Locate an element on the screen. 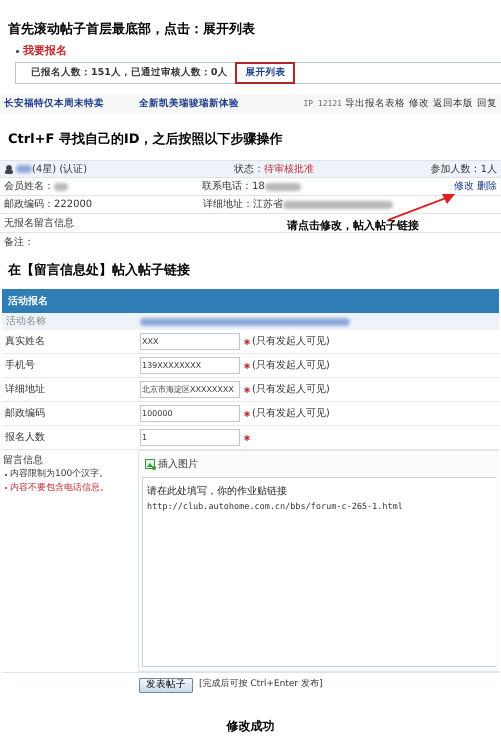  message-text: 无报名留言信息 is located at coordinates (39, 223).